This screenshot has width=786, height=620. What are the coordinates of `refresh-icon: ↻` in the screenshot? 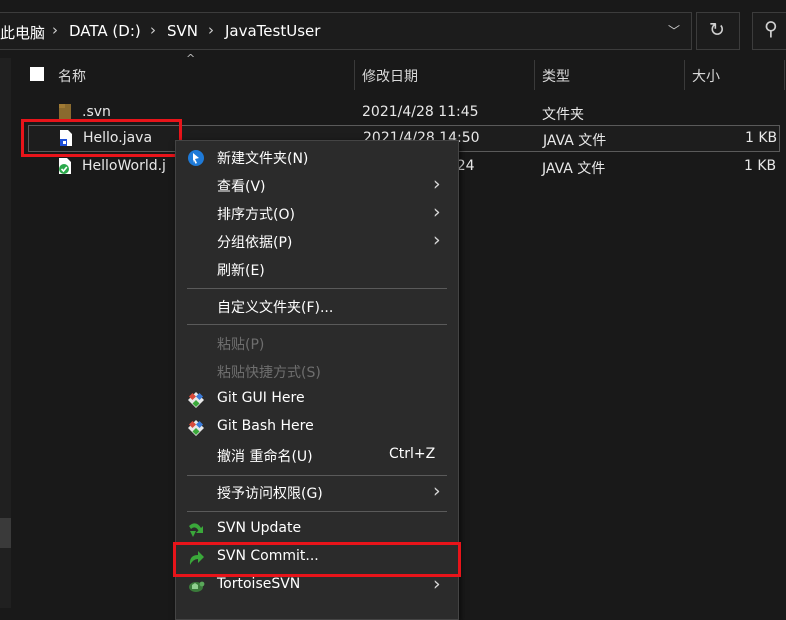 It's located at (717, 30).